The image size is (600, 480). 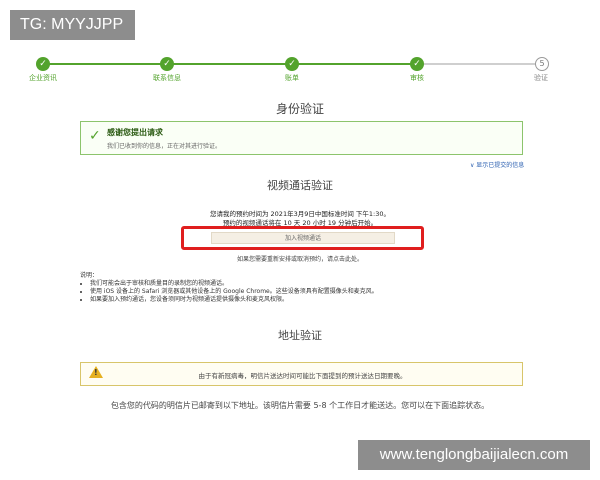 I want to click on step-3-label: 账单, so click(x=292, y=78).